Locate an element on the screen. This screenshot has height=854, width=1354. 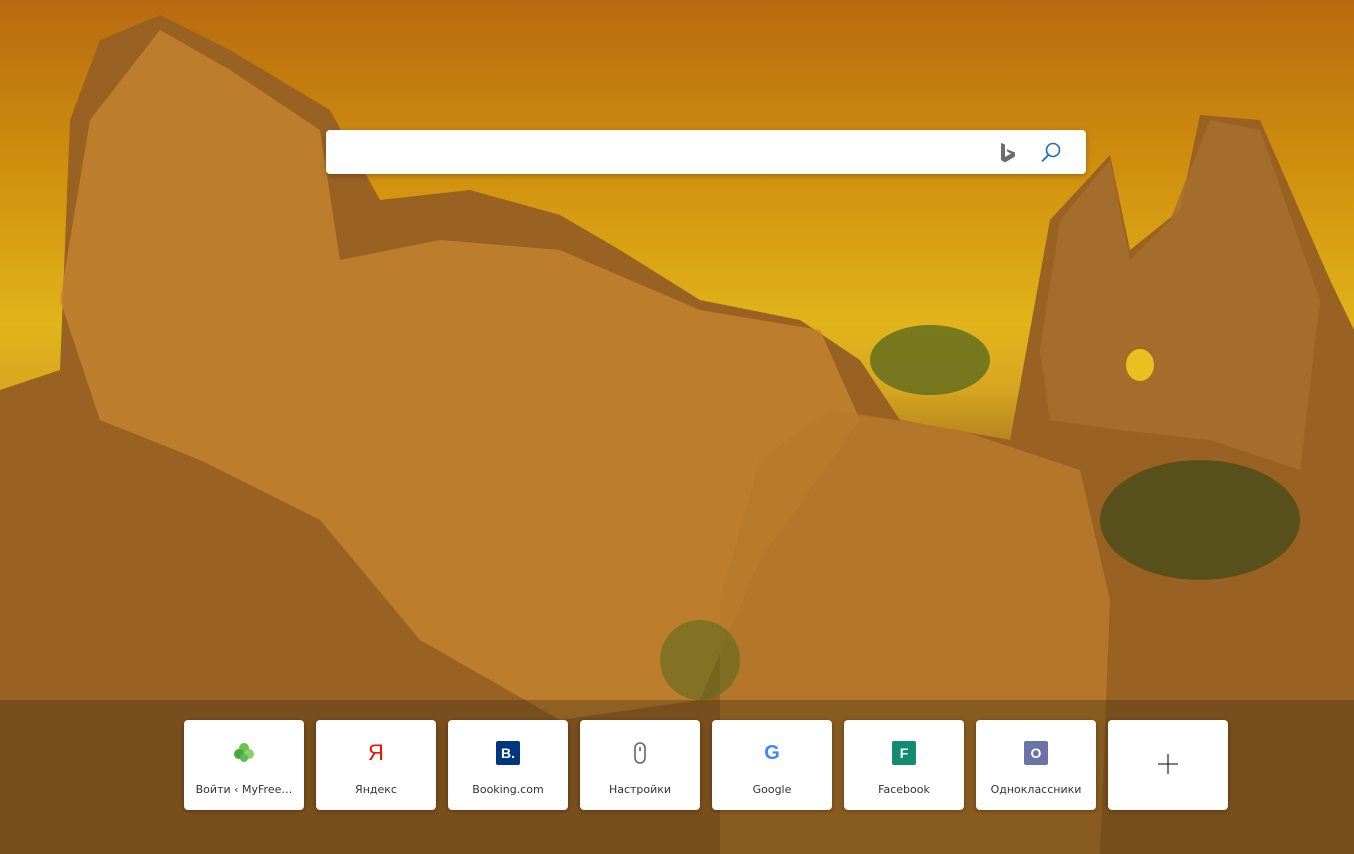
odnoklassniki-icon: O is located at coordinates (1036, 753).